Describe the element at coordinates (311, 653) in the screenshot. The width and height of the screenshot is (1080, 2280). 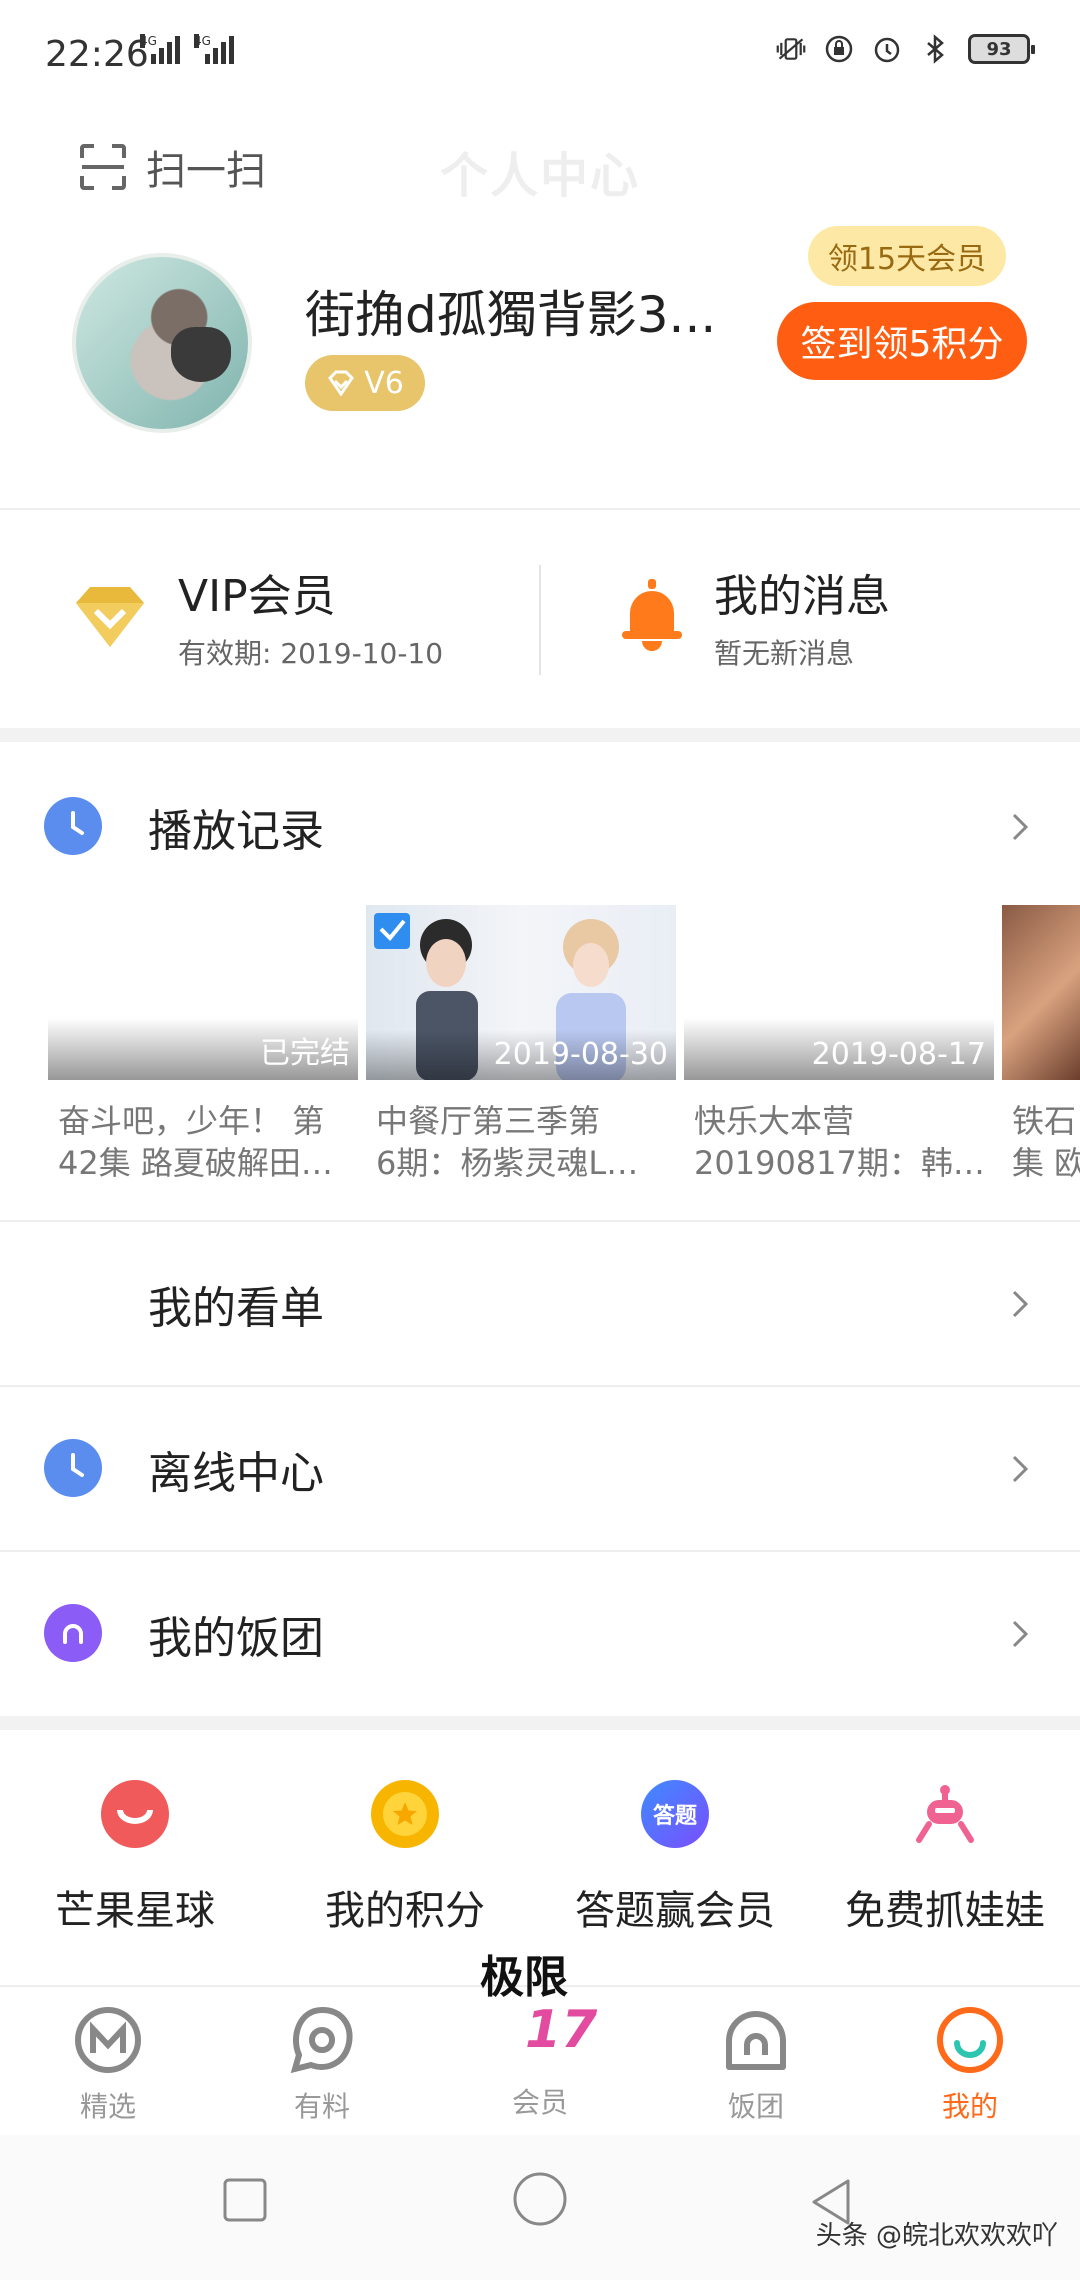
I see `vip-expiry: 有效期: 2019-10-10` at that location.